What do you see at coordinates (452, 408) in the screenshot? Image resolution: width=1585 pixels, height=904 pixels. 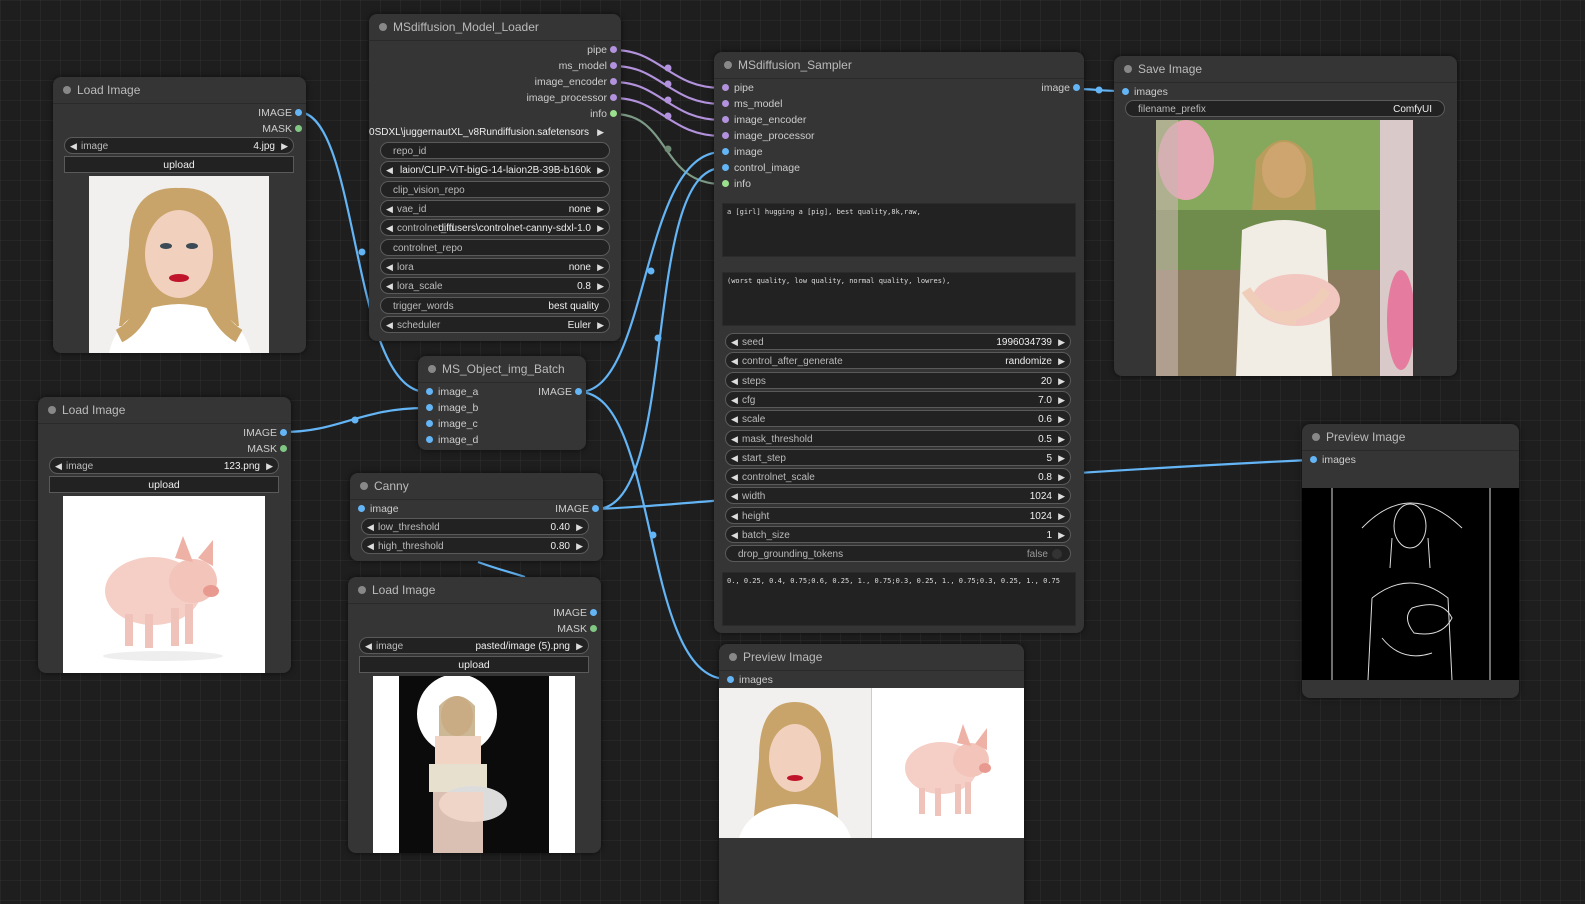 I see `input-image-b: image_b` at bounding box center [452, 408].